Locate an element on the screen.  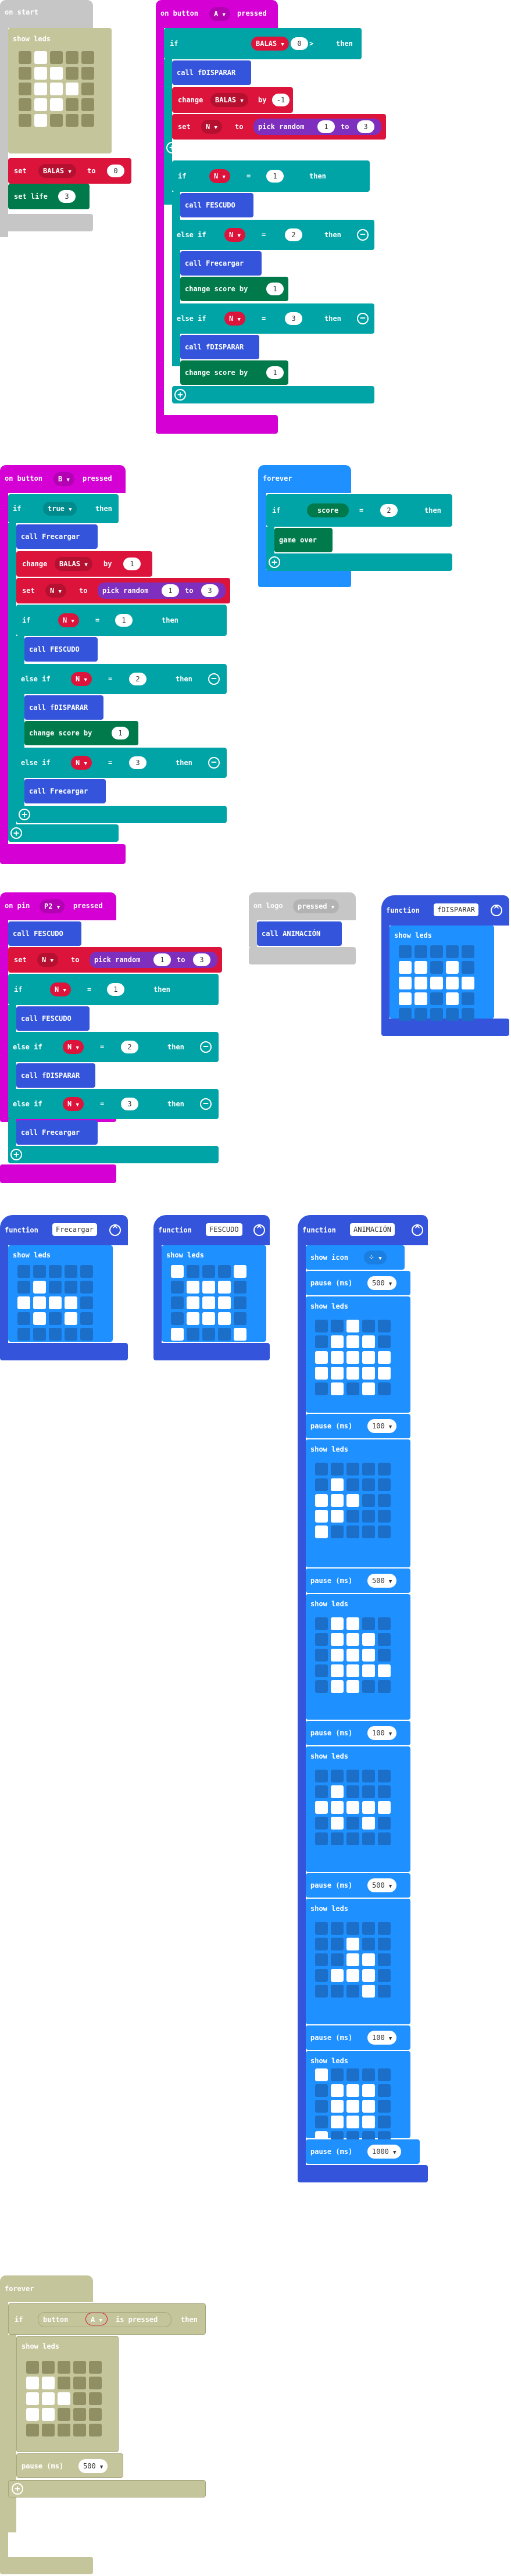
pause-block-3: pause (ms) 500 ▼ is located at coordinates (358, 1581).